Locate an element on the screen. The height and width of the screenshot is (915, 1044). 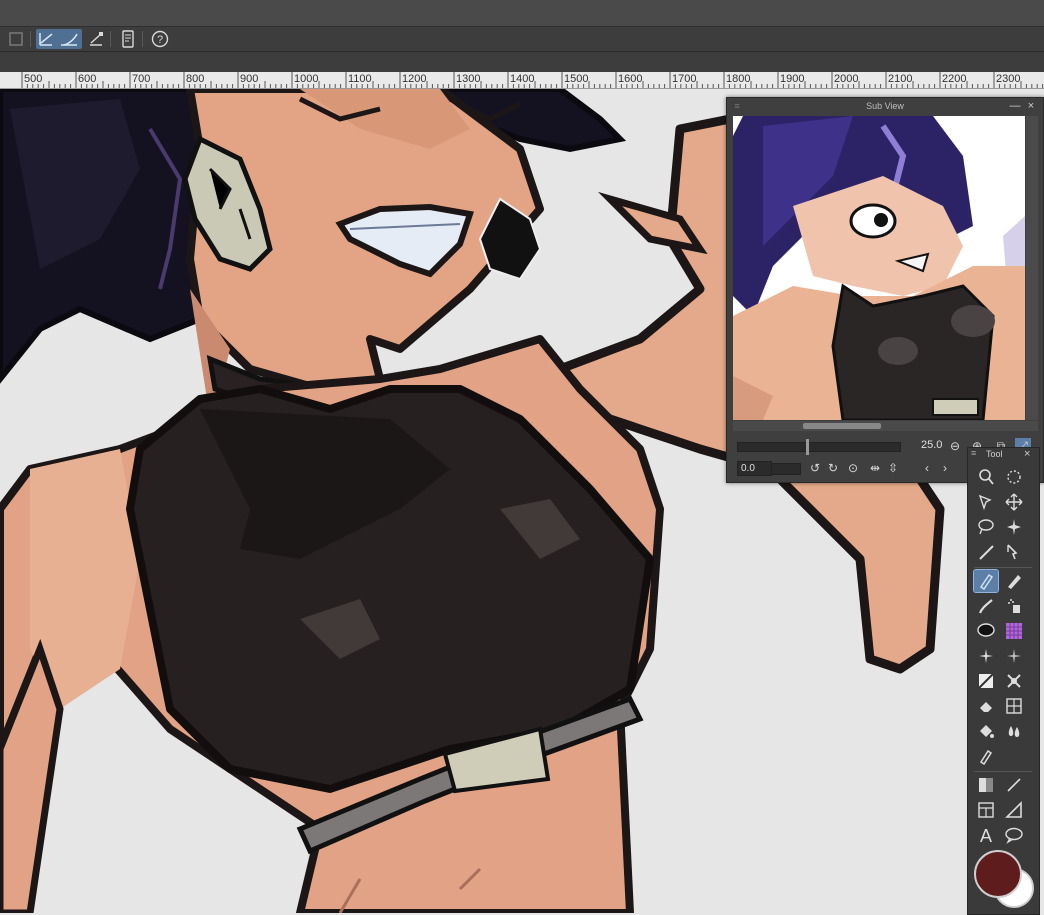
ruler-label: 800 is located at coordinates (195, 79).